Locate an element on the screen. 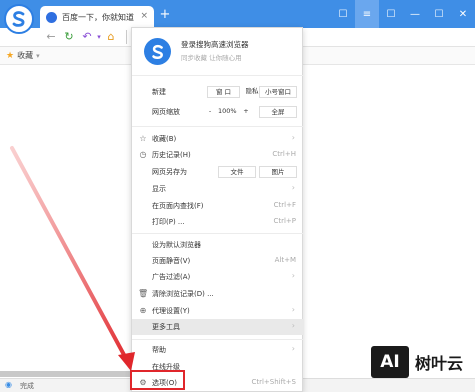 This screenshot has height=392, width=475. zoom-row: 网页缩放 - 100% + 全屏 is located at coordinates (218, 112).